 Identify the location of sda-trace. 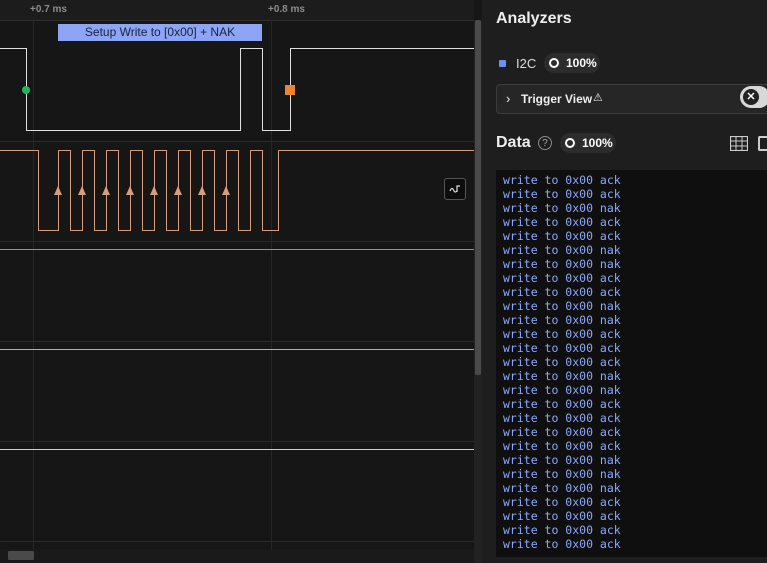
(237, 89).